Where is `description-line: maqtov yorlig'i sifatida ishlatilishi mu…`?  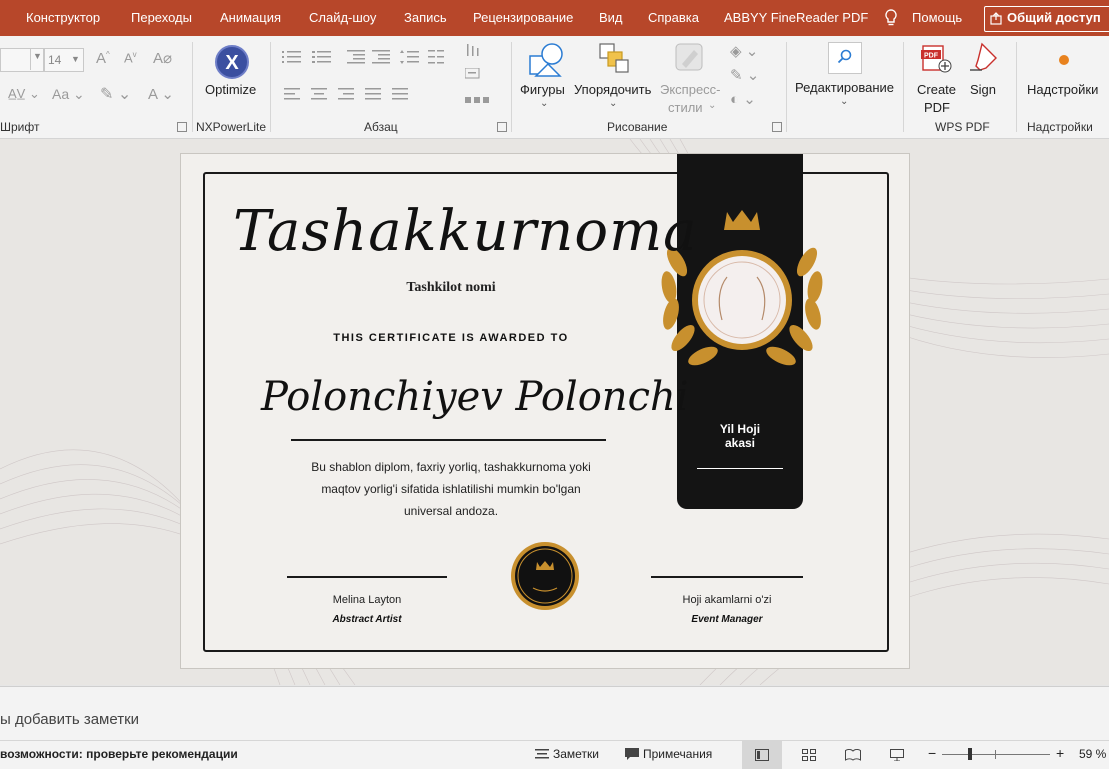
description-line: maqtov yorlig'i sifatida ishlatilishi mu… is located at coordinates (451, 489).